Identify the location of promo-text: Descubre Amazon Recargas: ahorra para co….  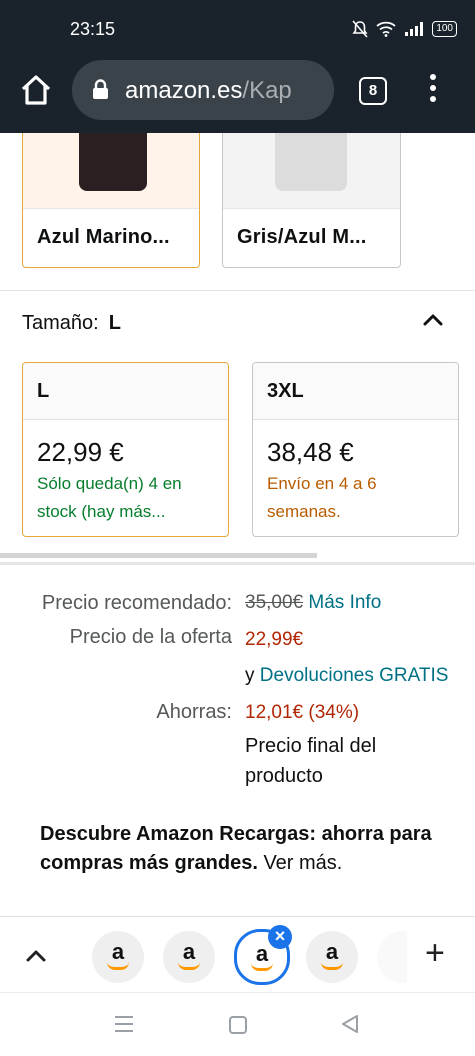
(236, 848).